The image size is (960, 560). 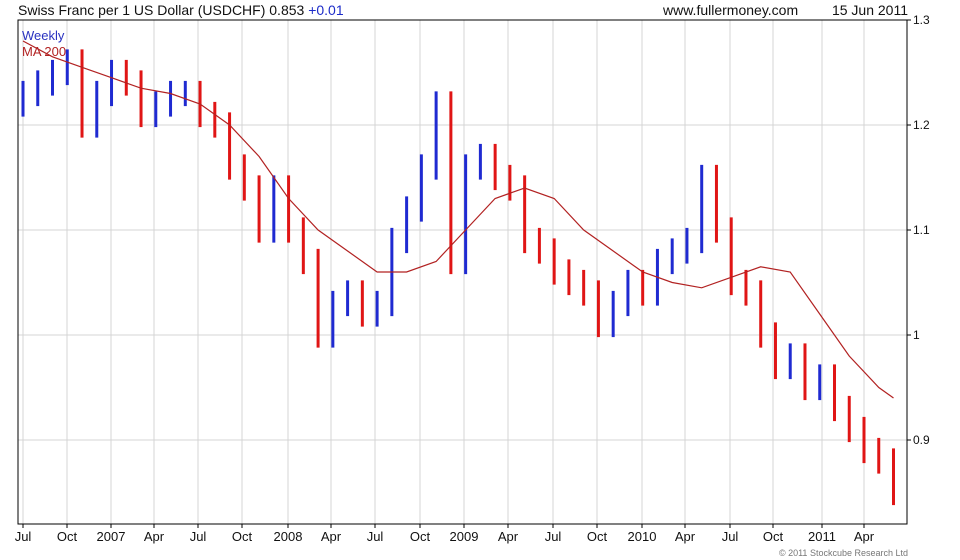 What do you see at coordinates (916, 335) in the screenshot?
I see `y-tick-label: 1` at bounding box center [916, 335].